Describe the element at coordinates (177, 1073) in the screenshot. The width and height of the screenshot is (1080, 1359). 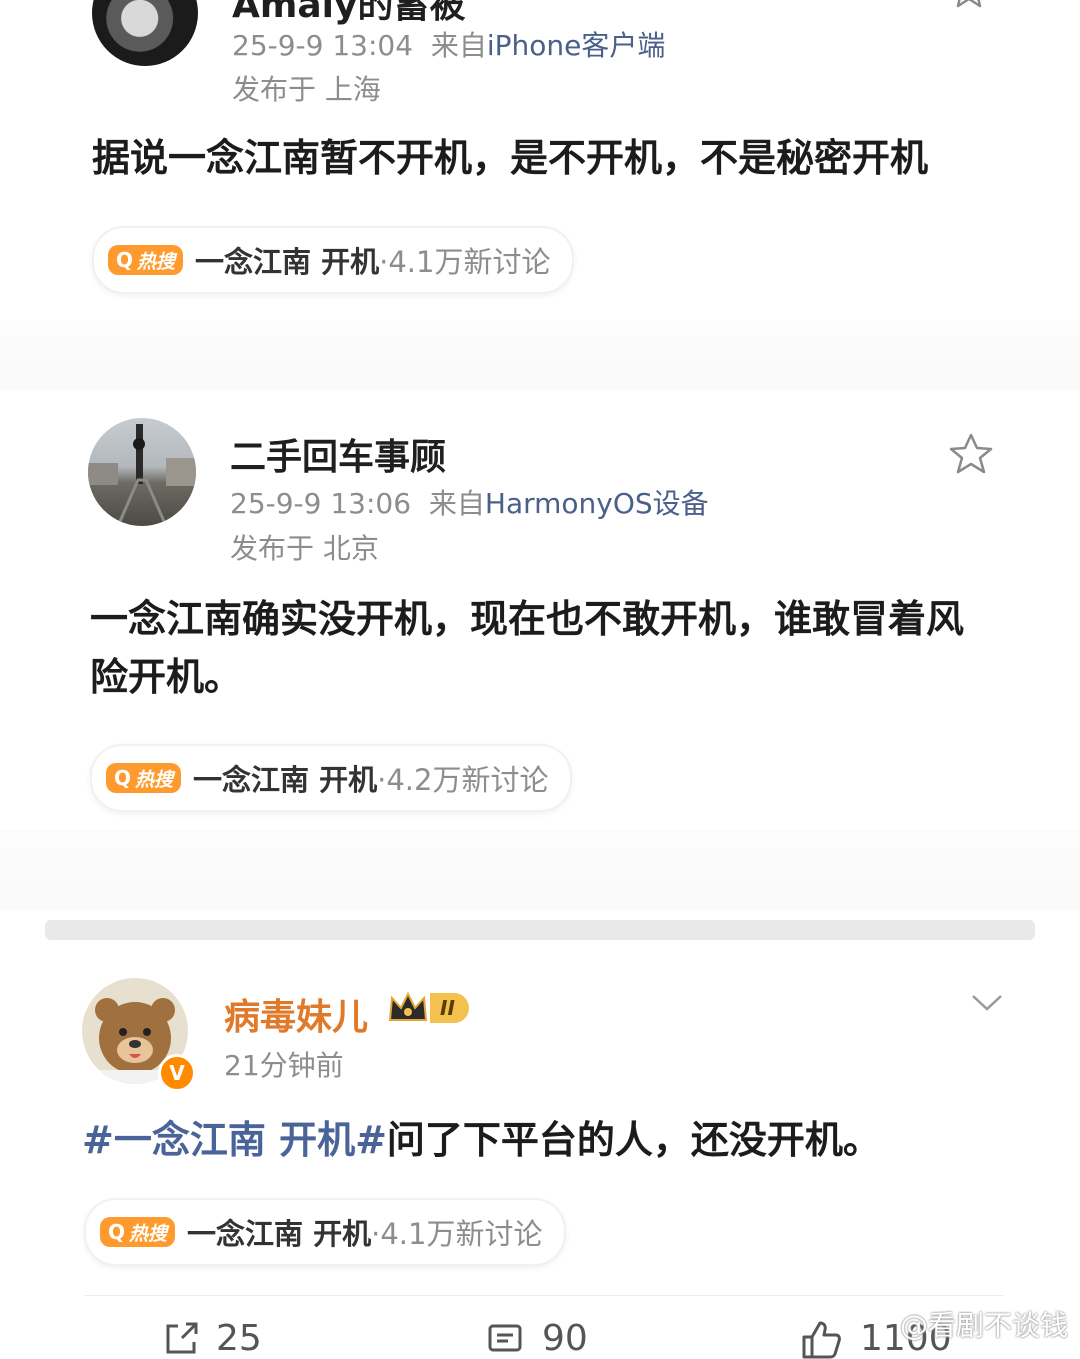
I see `verified-badge-icon: V` at that location.